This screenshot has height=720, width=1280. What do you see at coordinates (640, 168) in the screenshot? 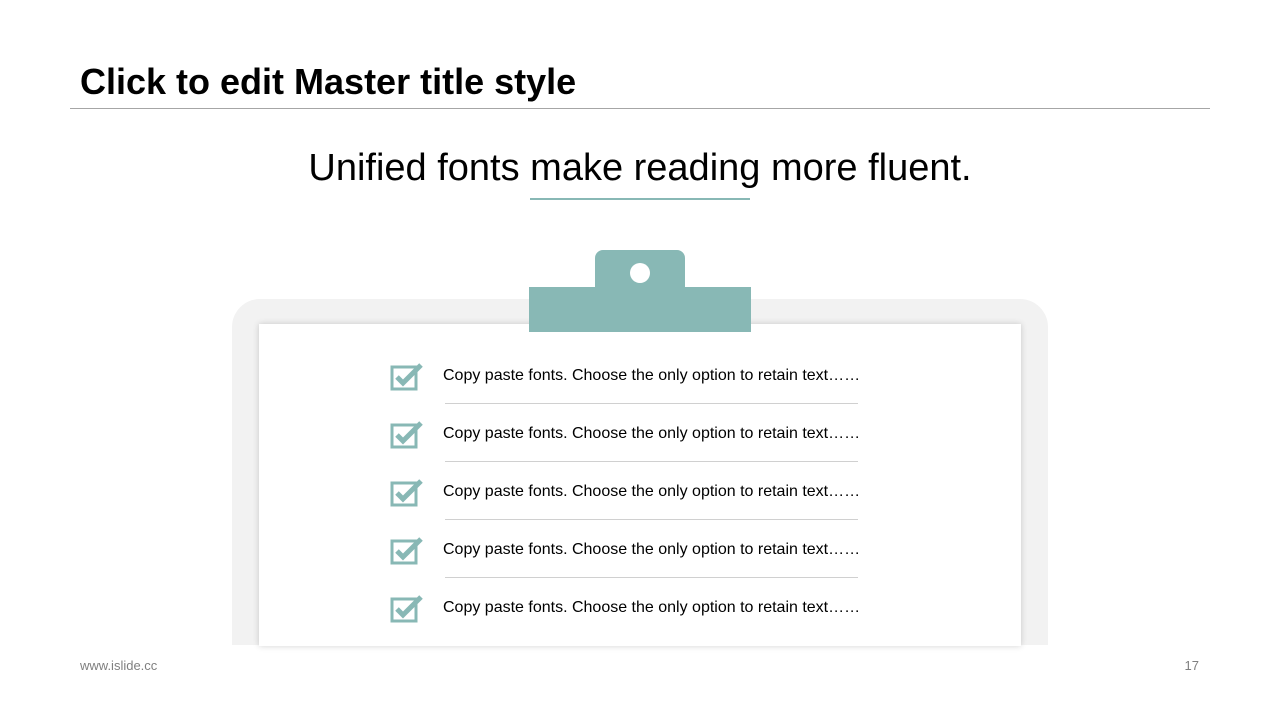
I see `subtitle: Unified fonts make reading more fluent.` at bounding box center [640, 168].